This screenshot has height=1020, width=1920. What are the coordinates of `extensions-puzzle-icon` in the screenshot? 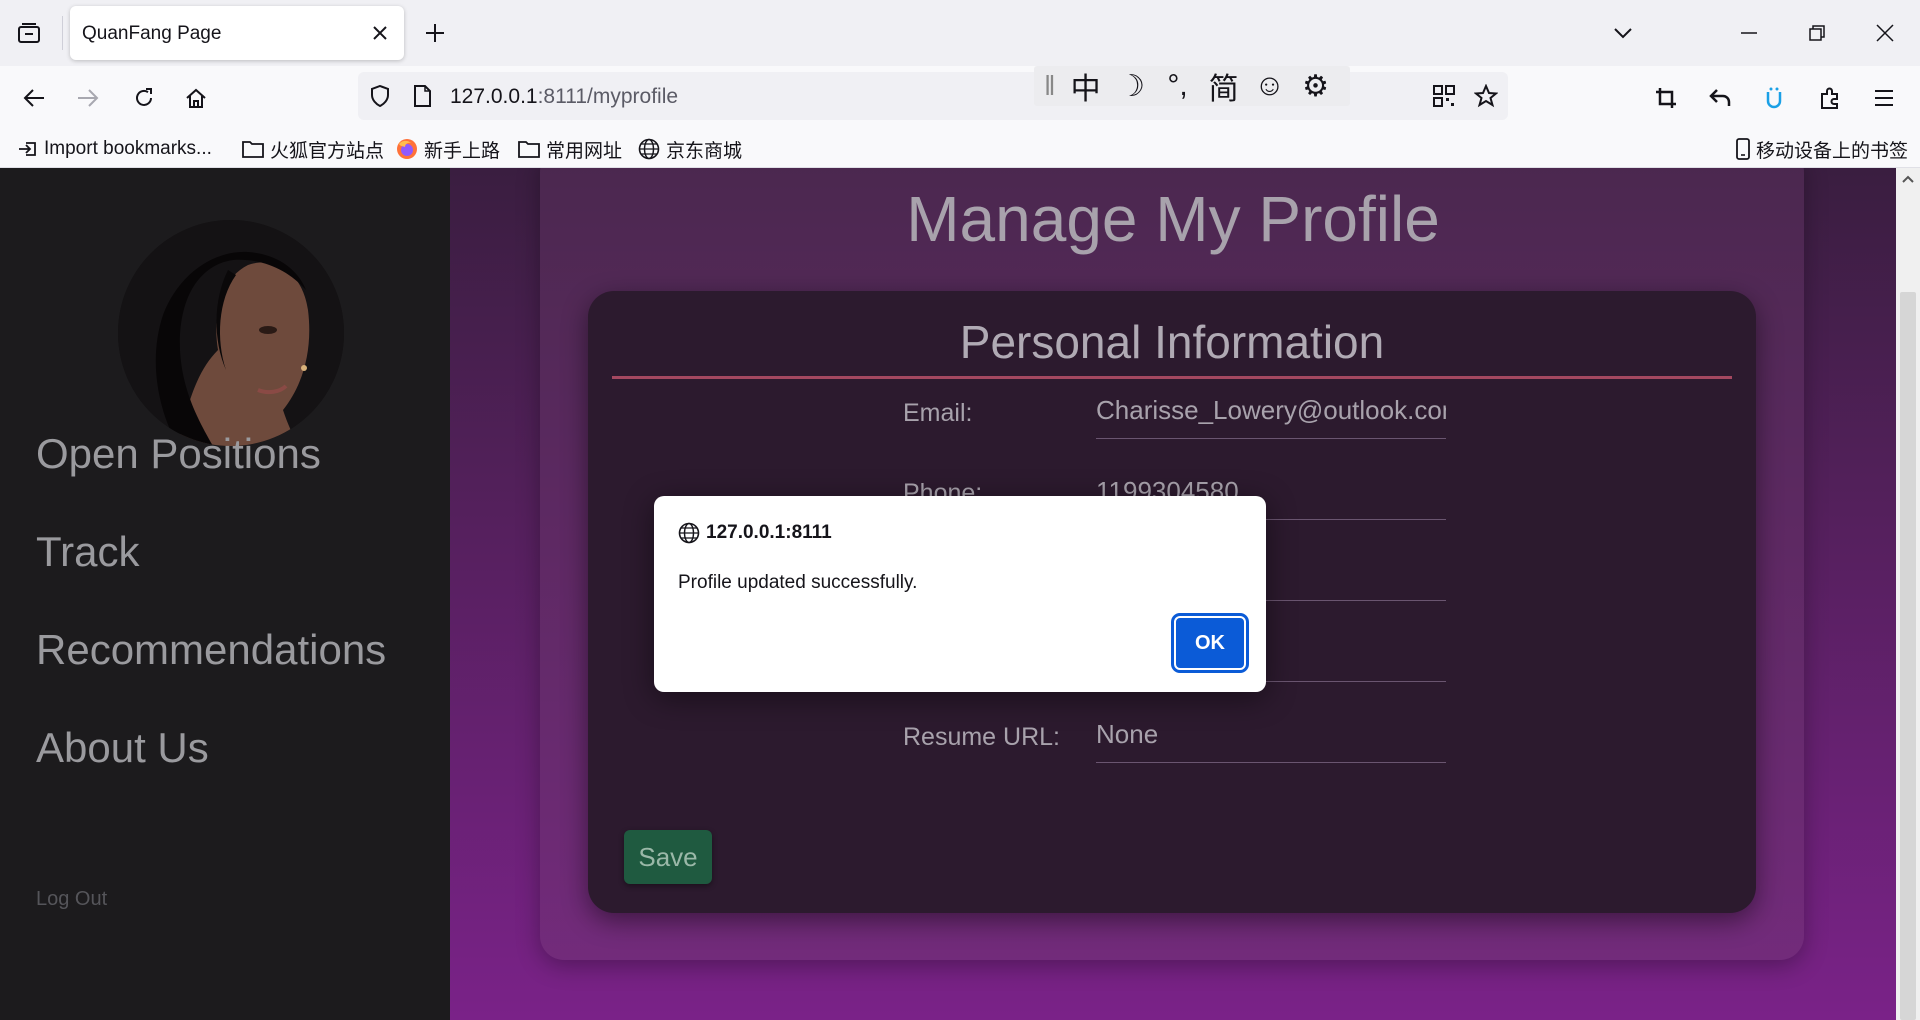 It's located at (1830, 98).